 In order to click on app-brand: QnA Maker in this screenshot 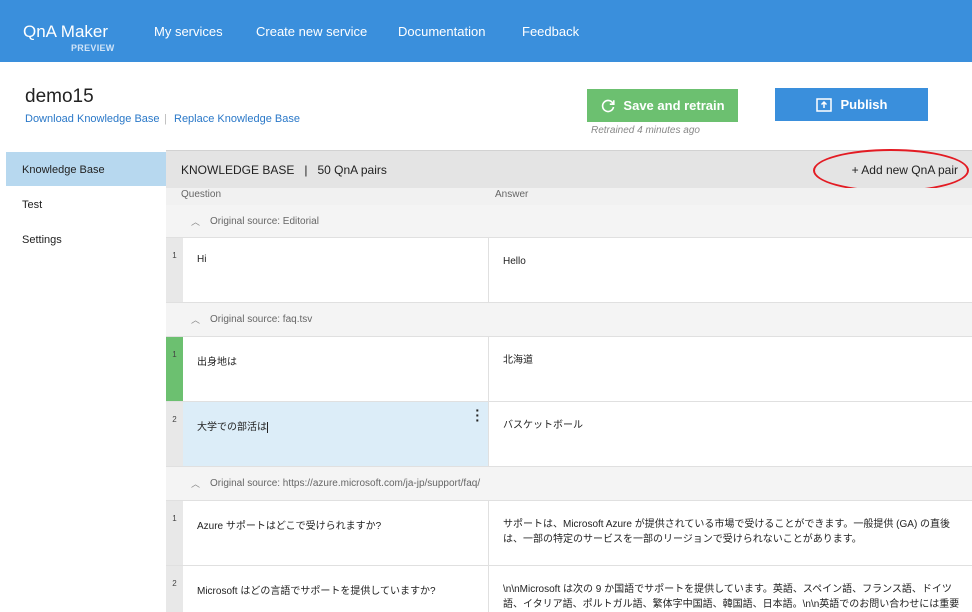, I will do `click(65, 32)`.